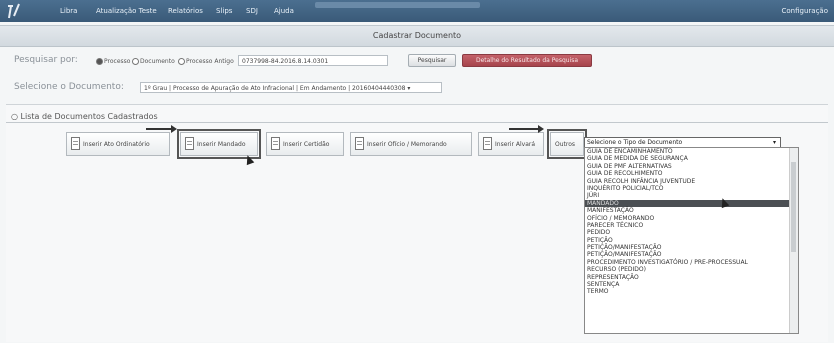 The image size is (834, 343). What do you see at coordinates (527, 60) in the screenshot?
I see `details-button: Detalhe do Resultado da Pesquisa` at bounding box center [527, 60].